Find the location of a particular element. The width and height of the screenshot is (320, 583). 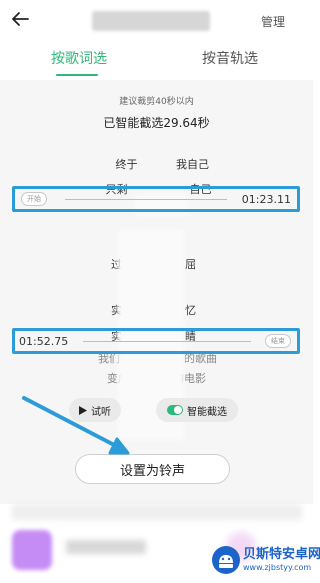

active-tab-indicator is located at coordinates (77, 75).